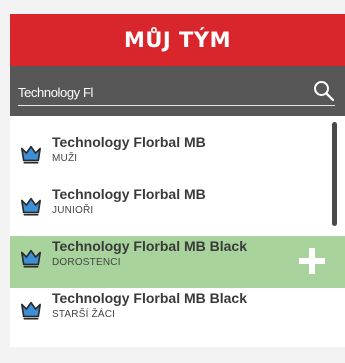 Image resolution: width=345 pixels, height=363 pixels. Describe the element at coordinates (73, 210) in the screenshot. I see `team-category: JUNIOŘI` at that location.